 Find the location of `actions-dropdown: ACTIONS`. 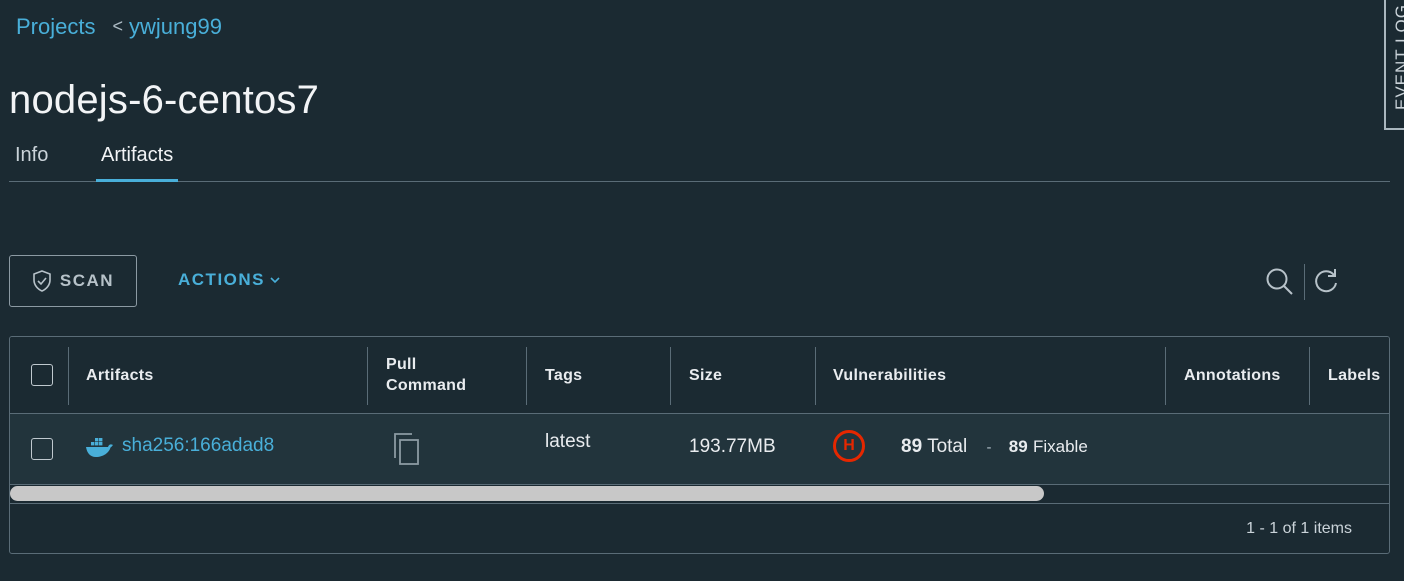

actions-dropdown: ACTIONS is located at coordinates (229, 280).